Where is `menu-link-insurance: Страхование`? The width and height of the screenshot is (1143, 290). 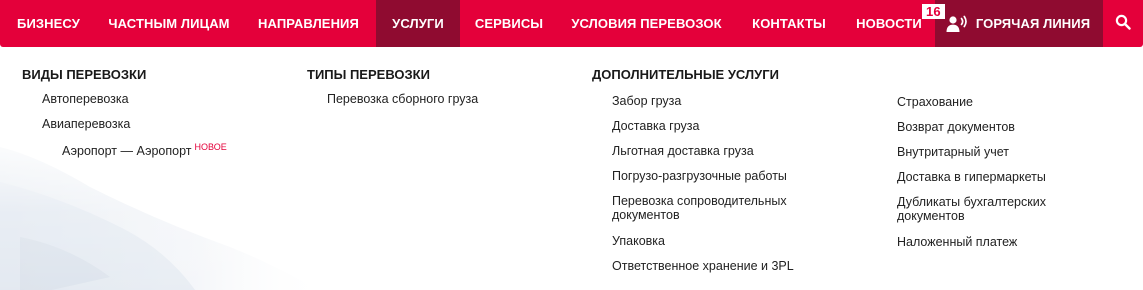 menu-link-insurance: Страхование is located at coordinates (997, 107).